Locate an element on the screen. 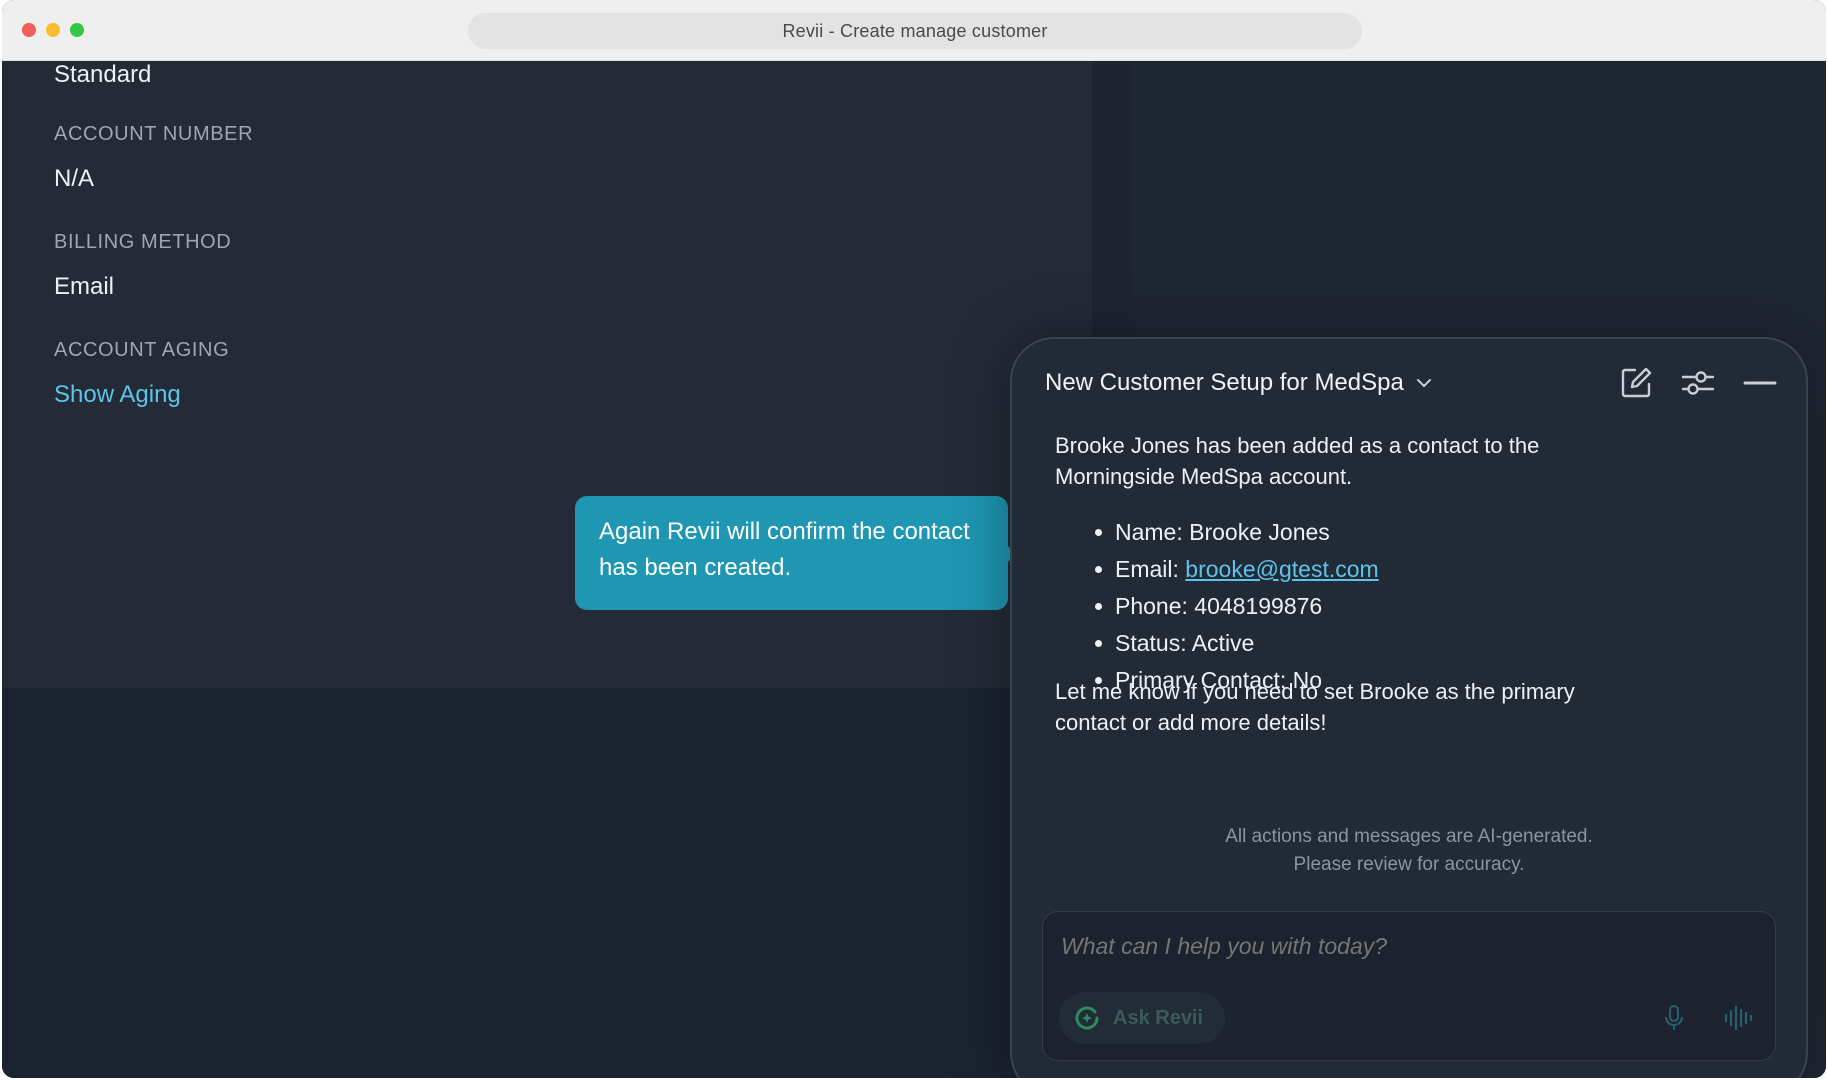 The height and width of the screenshot is (1080, 1828). billing-method-value: Email is located at coordinates (84, 286).